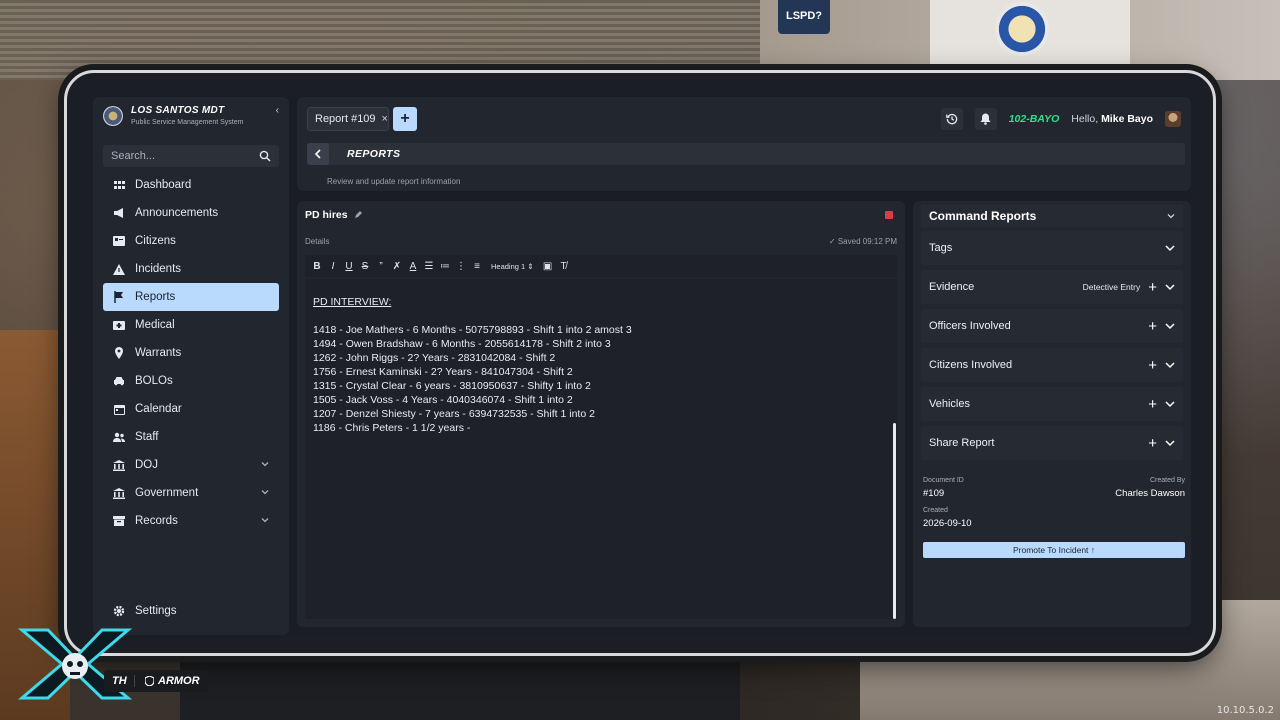  What do you see at coordinates (365, 266) in the screenshot?
I see `strikethrough-icon: S` at bounding box center [365, 266].